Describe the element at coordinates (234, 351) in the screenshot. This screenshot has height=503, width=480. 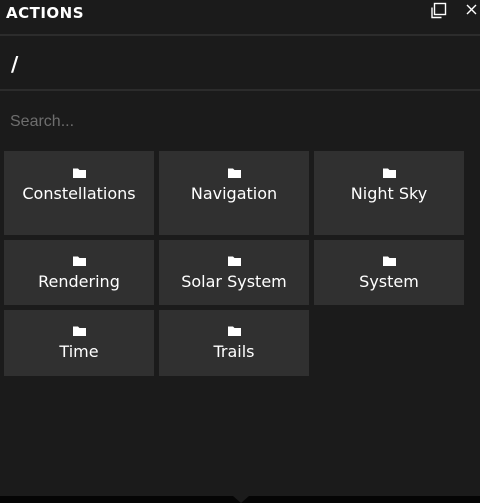
I see `folder-tile-label: Trails` at that location.